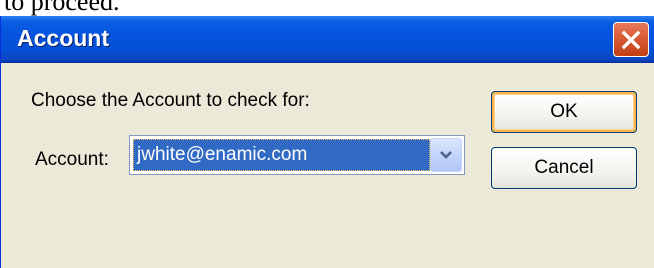 The width and height of the screenshot is (654, 268). I want to click on close-icon, so click(631, 40).